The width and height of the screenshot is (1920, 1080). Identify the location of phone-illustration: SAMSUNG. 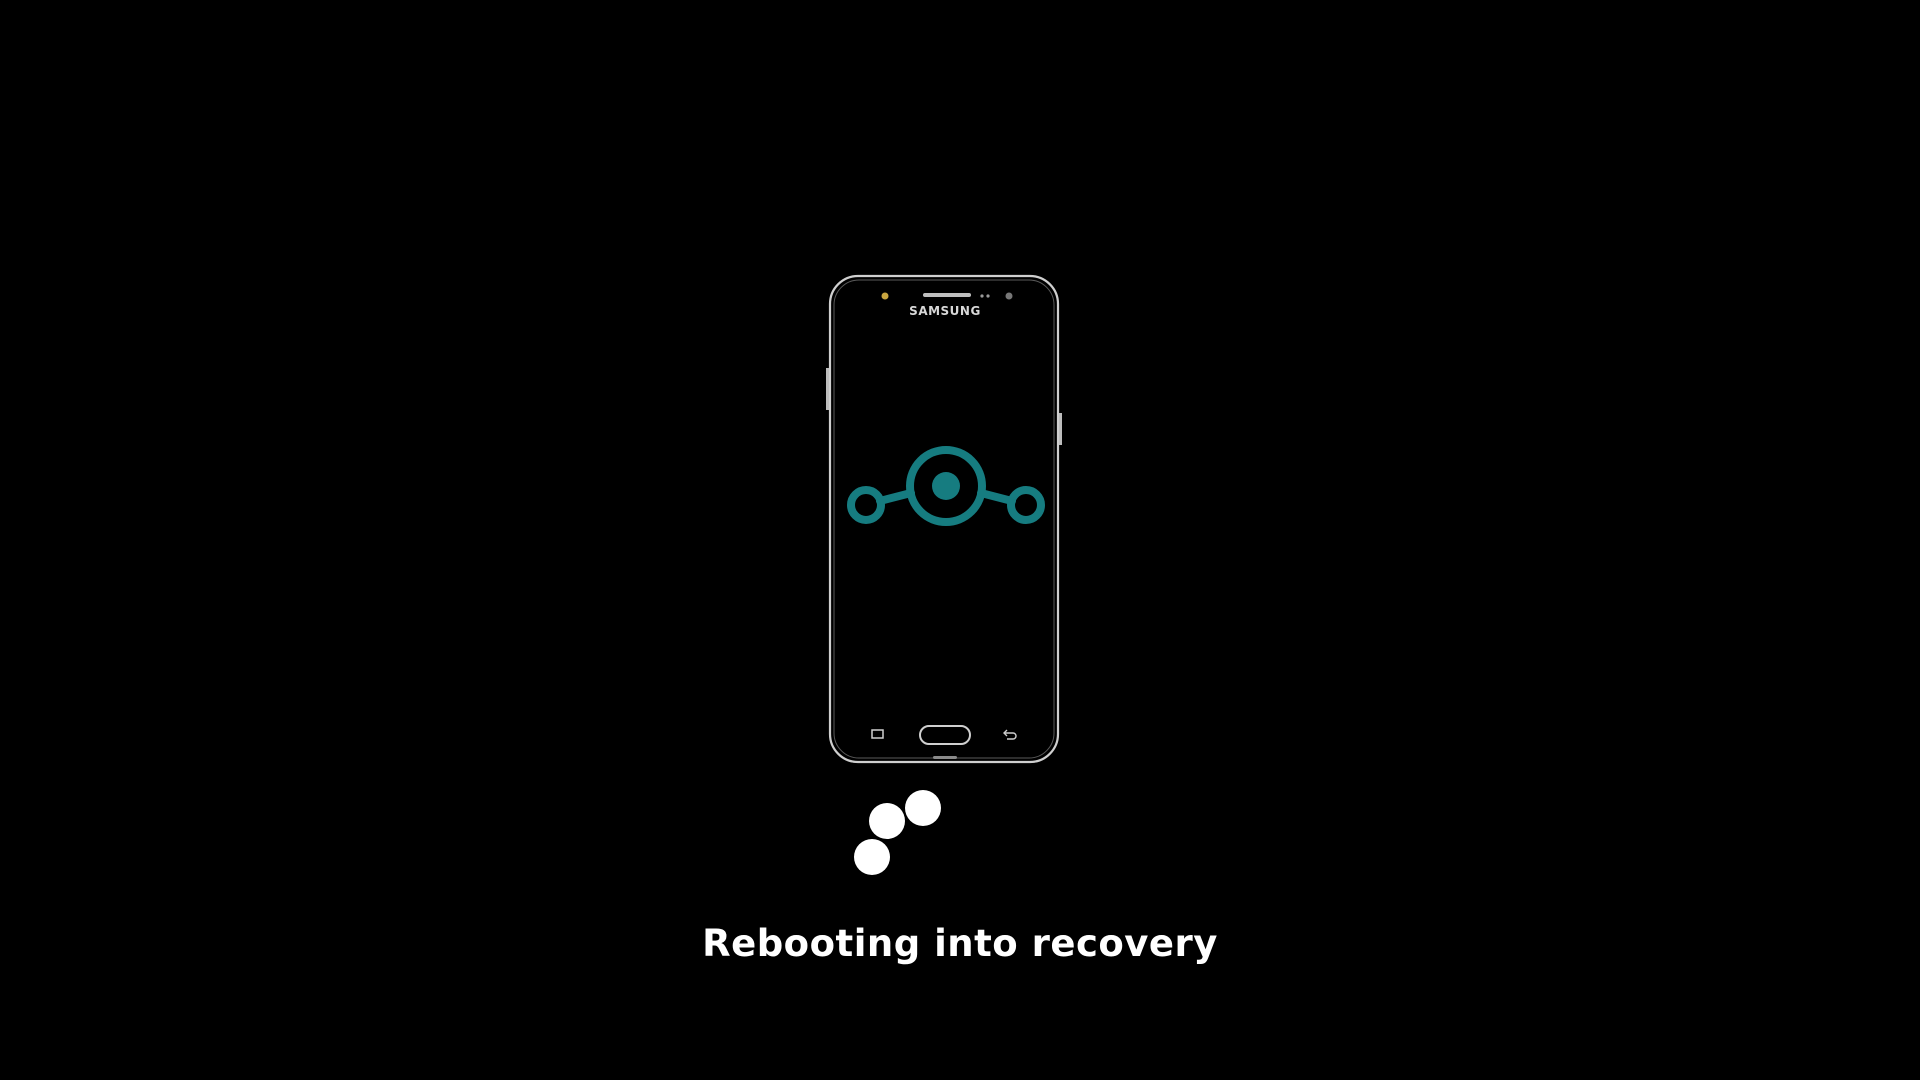
(945, 519).